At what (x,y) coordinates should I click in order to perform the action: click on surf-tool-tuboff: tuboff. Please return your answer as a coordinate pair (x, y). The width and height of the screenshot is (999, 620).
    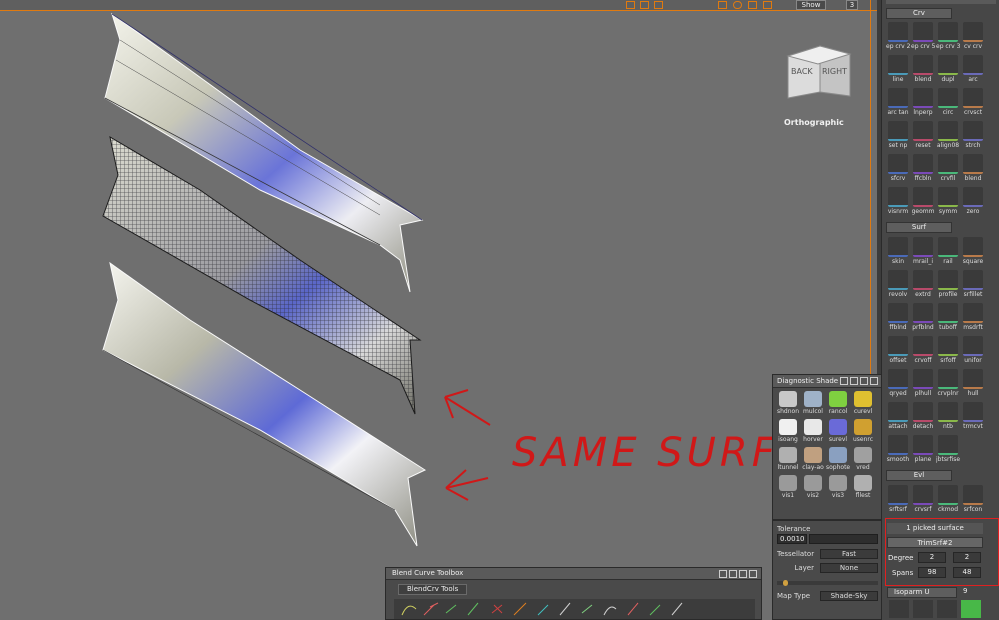
    Looking at the image, I should click on (948, 318).